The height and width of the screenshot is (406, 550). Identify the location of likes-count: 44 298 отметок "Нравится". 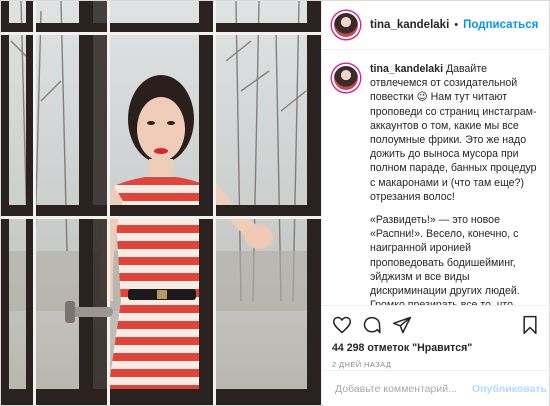
(435, 348).